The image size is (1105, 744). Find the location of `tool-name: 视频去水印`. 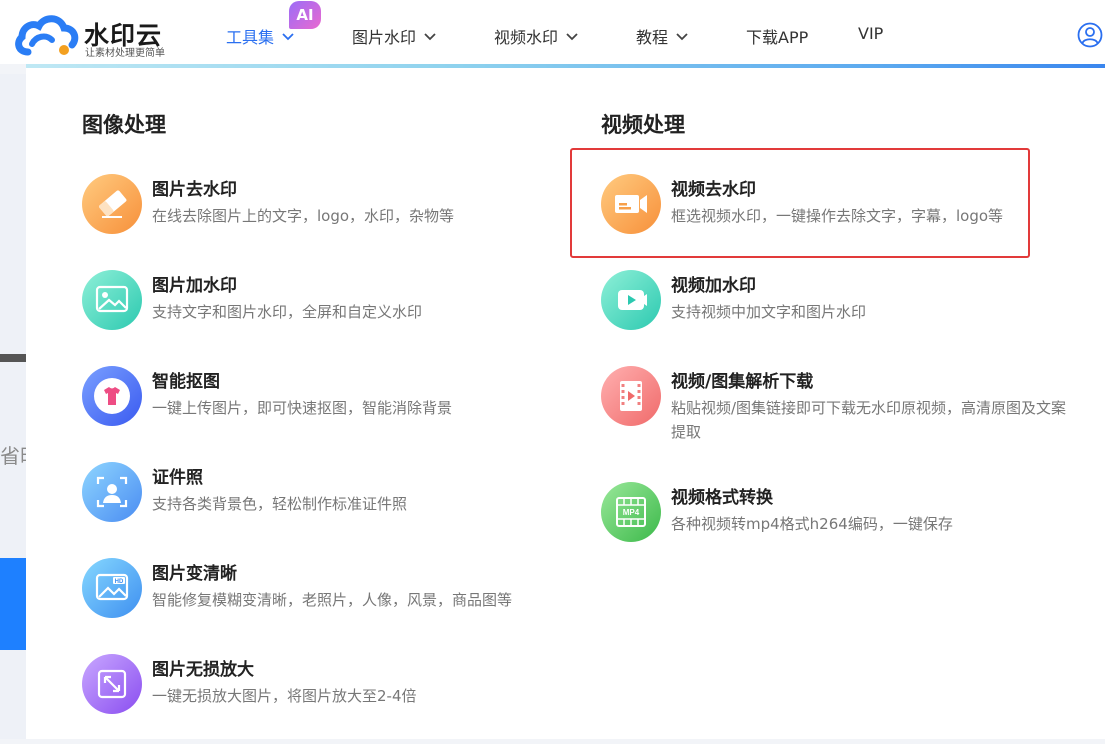

tool-name: 视频去水印 is located at coordinates (713, 190).